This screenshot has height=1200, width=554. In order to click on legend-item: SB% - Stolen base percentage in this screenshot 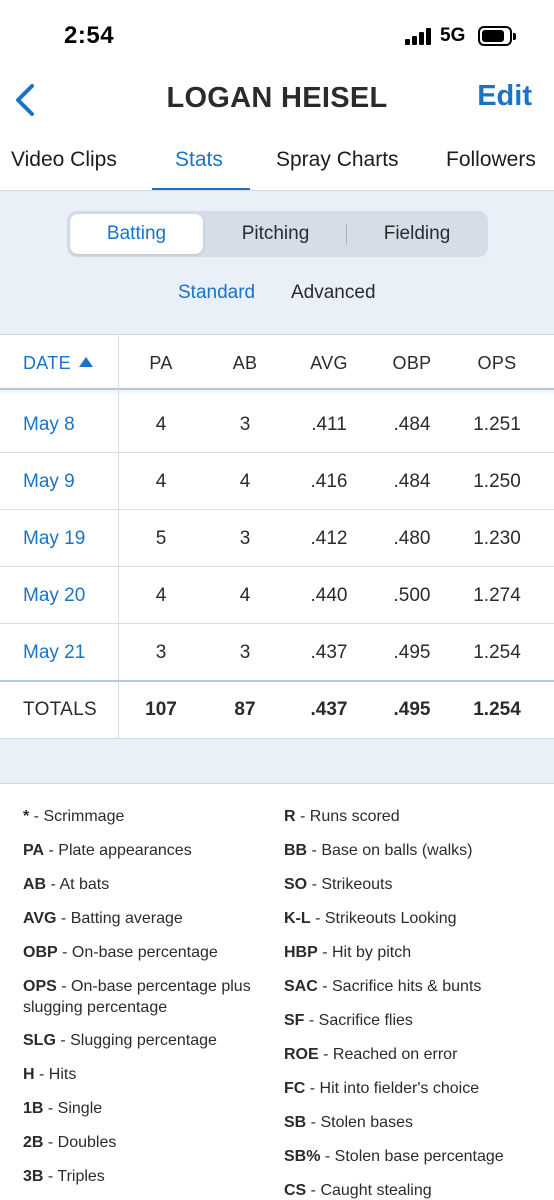, I will do `click(416, 1156)`.